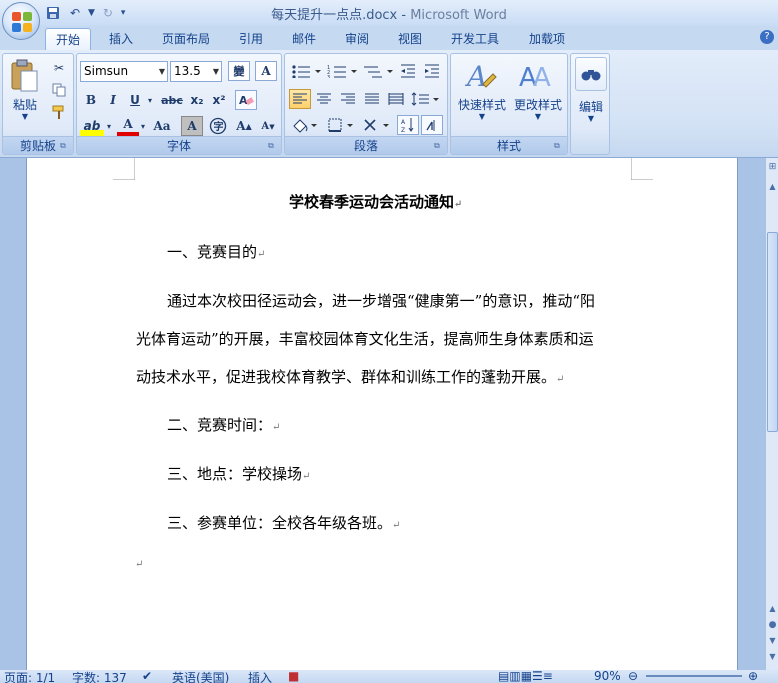 This screenshot has width=778, height=683. Describe the element at coordinates (251, 39) in the screenshot. I see `tab-references: 引用` at that location.